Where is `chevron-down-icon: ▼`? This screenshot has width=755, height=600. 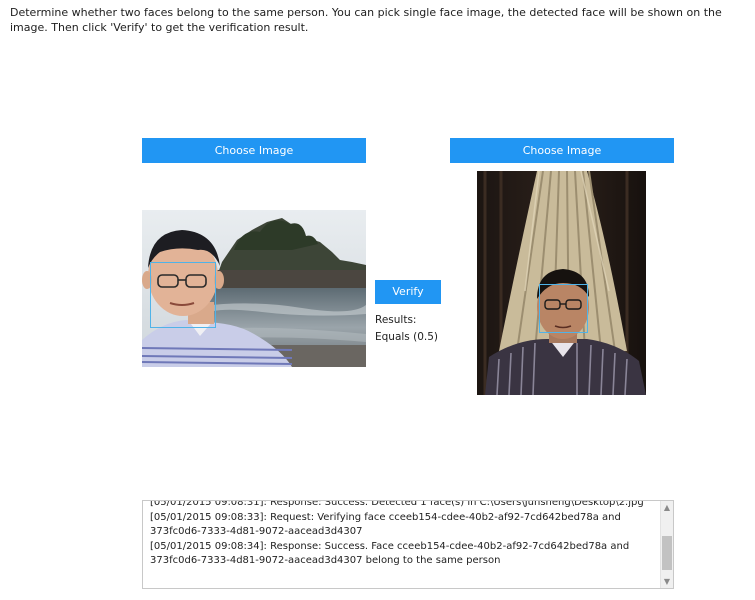
chevron-down-icon: ▼ is located at coordinates (667, 581).